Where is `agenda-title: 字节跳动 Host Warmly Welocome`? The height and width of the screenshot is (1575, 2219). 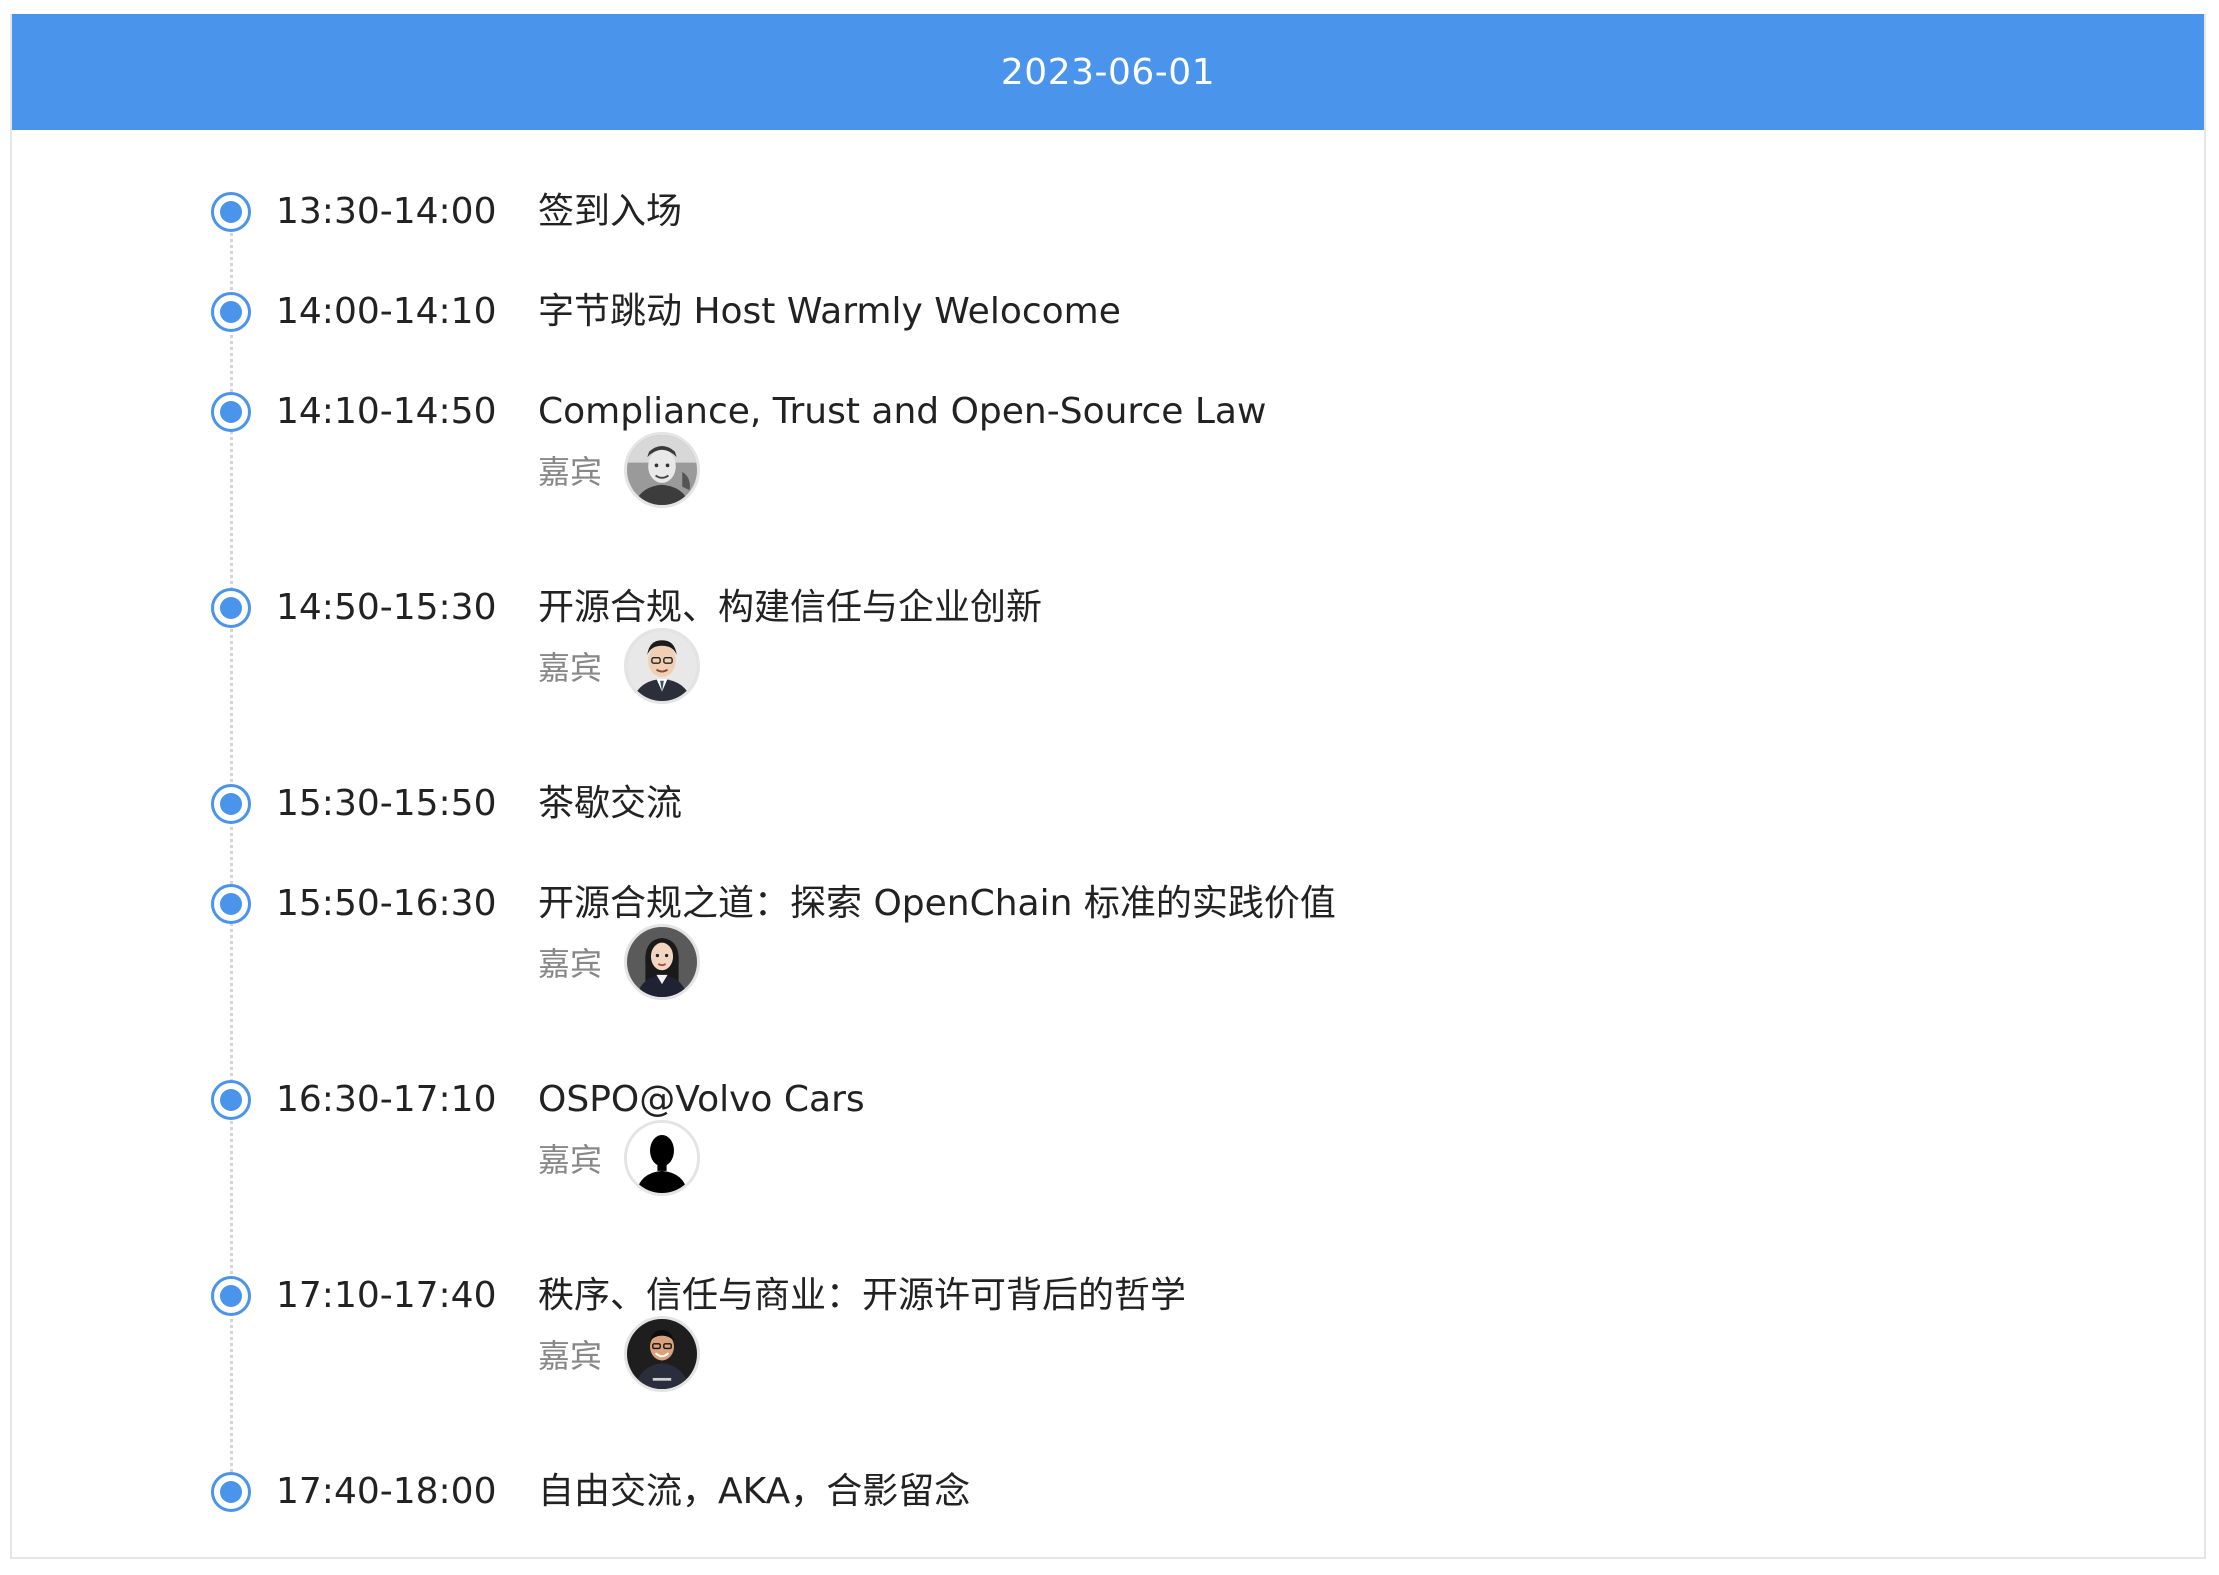 agenda-title: 字节跳动 Host Warmly Welocome is located at coordinates (829, 311).